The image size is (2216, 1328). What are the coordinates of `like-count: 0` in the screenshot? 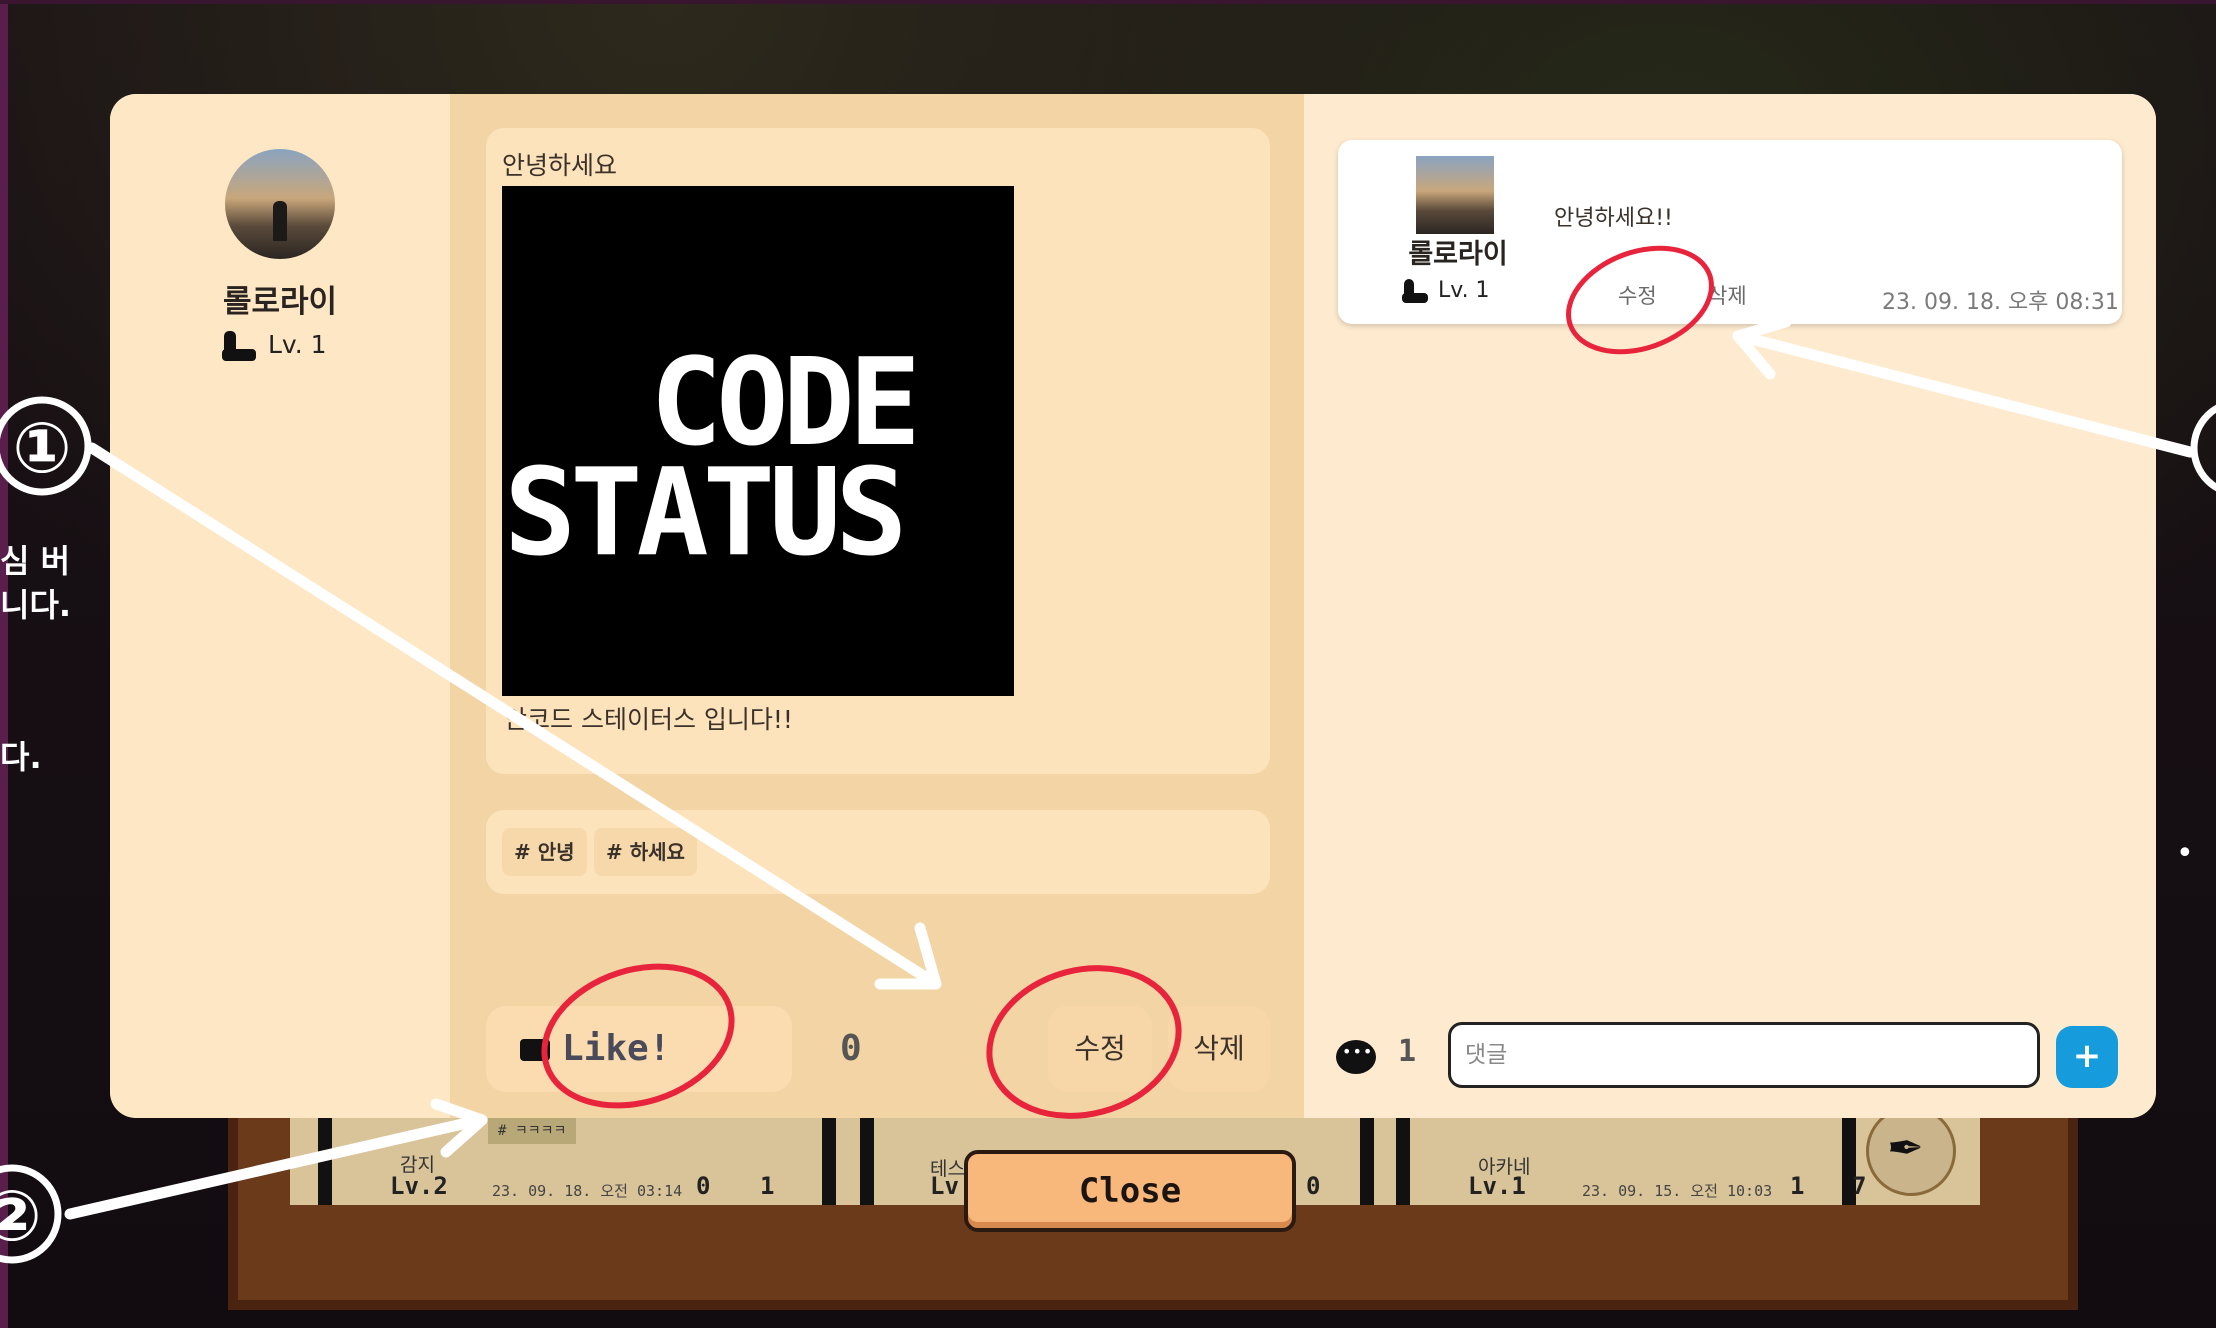 It's located at (851, 1048).